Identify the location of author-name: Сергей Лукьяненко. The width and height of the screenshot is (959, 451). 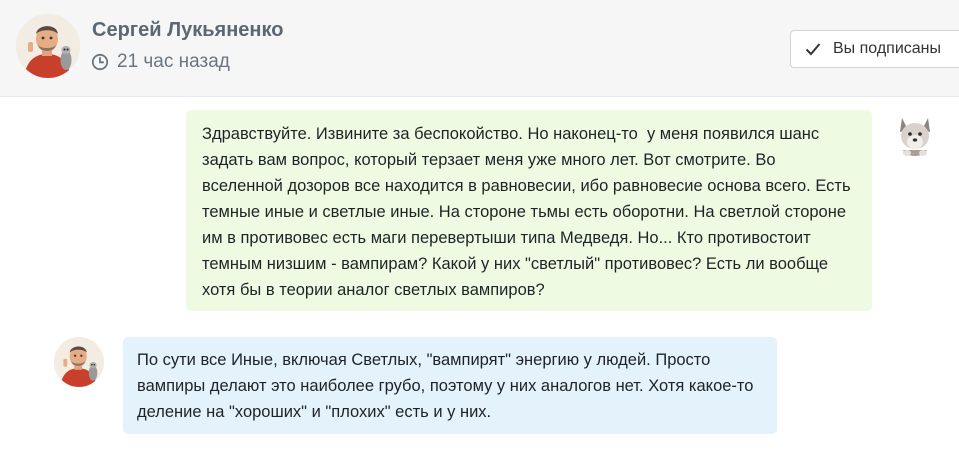
(187, 30).